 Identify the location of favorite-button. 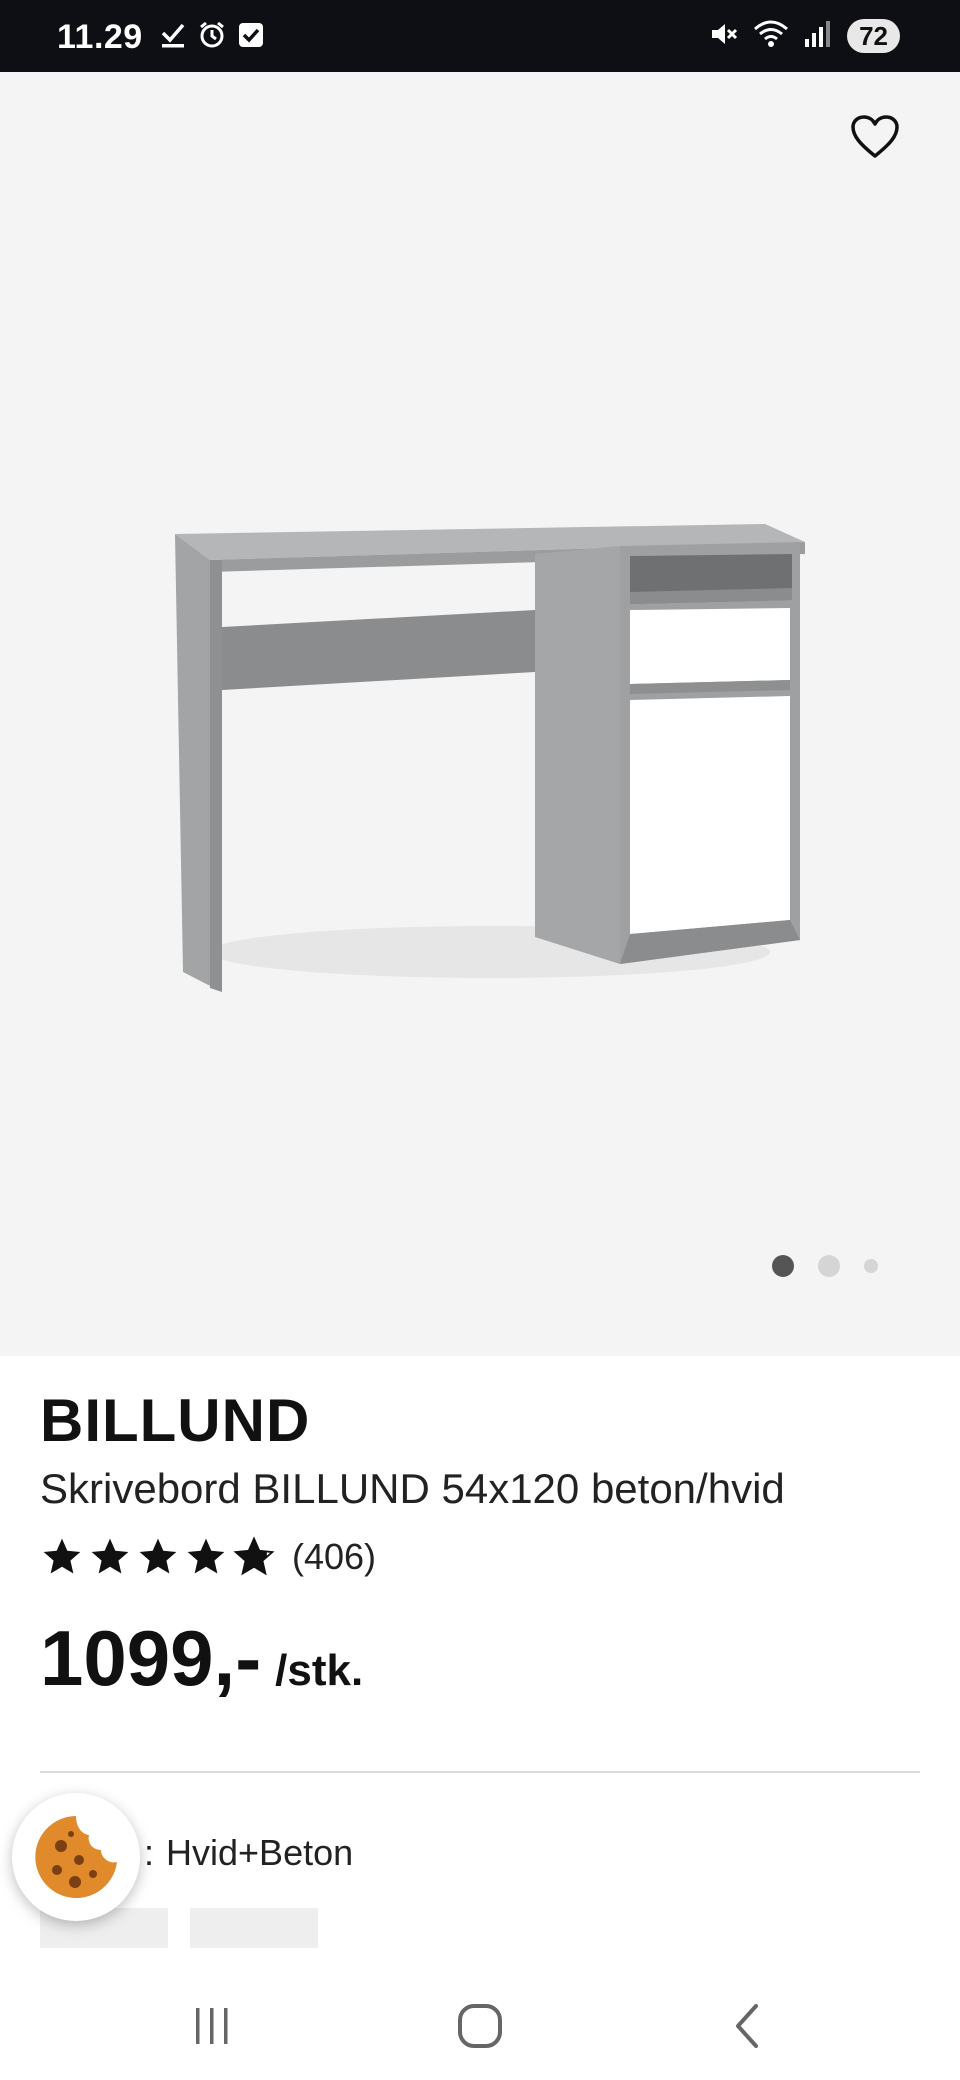
(875, 137).